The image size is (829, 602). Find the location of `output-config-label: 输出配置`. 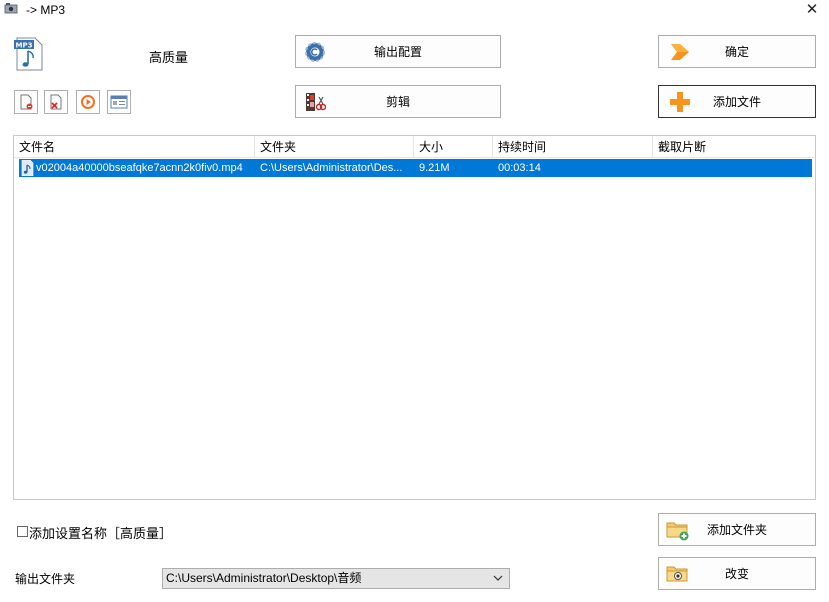

output-config-label: 输出配置 is located at coordinates (397, 52).